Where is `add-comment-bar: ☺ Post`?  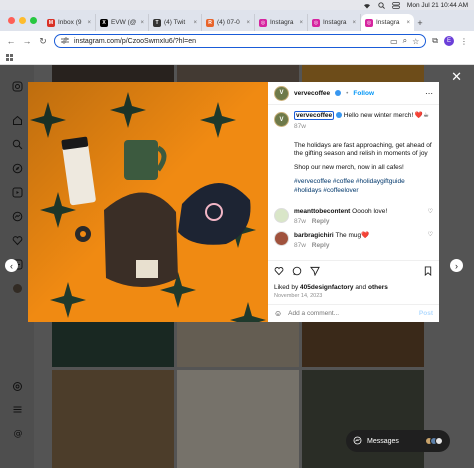
add-comment-bar: ☺ Post is located at coordinates (353, 313).